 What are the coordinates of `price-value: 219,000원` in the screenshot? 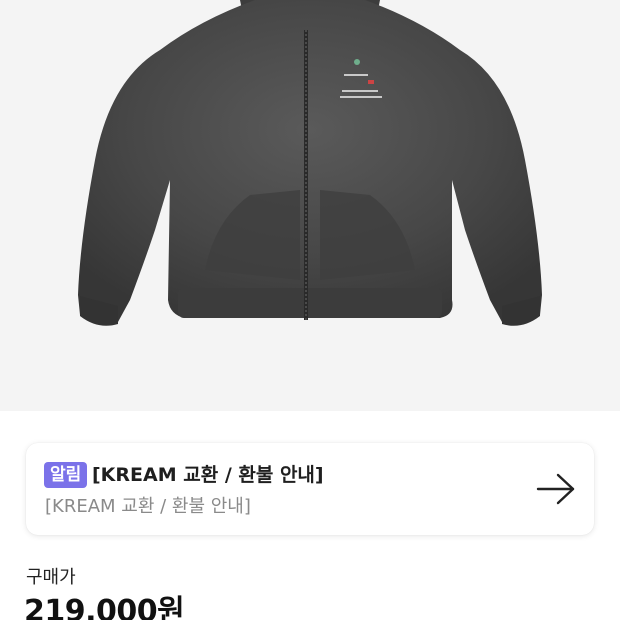 It's located at (104, 607).